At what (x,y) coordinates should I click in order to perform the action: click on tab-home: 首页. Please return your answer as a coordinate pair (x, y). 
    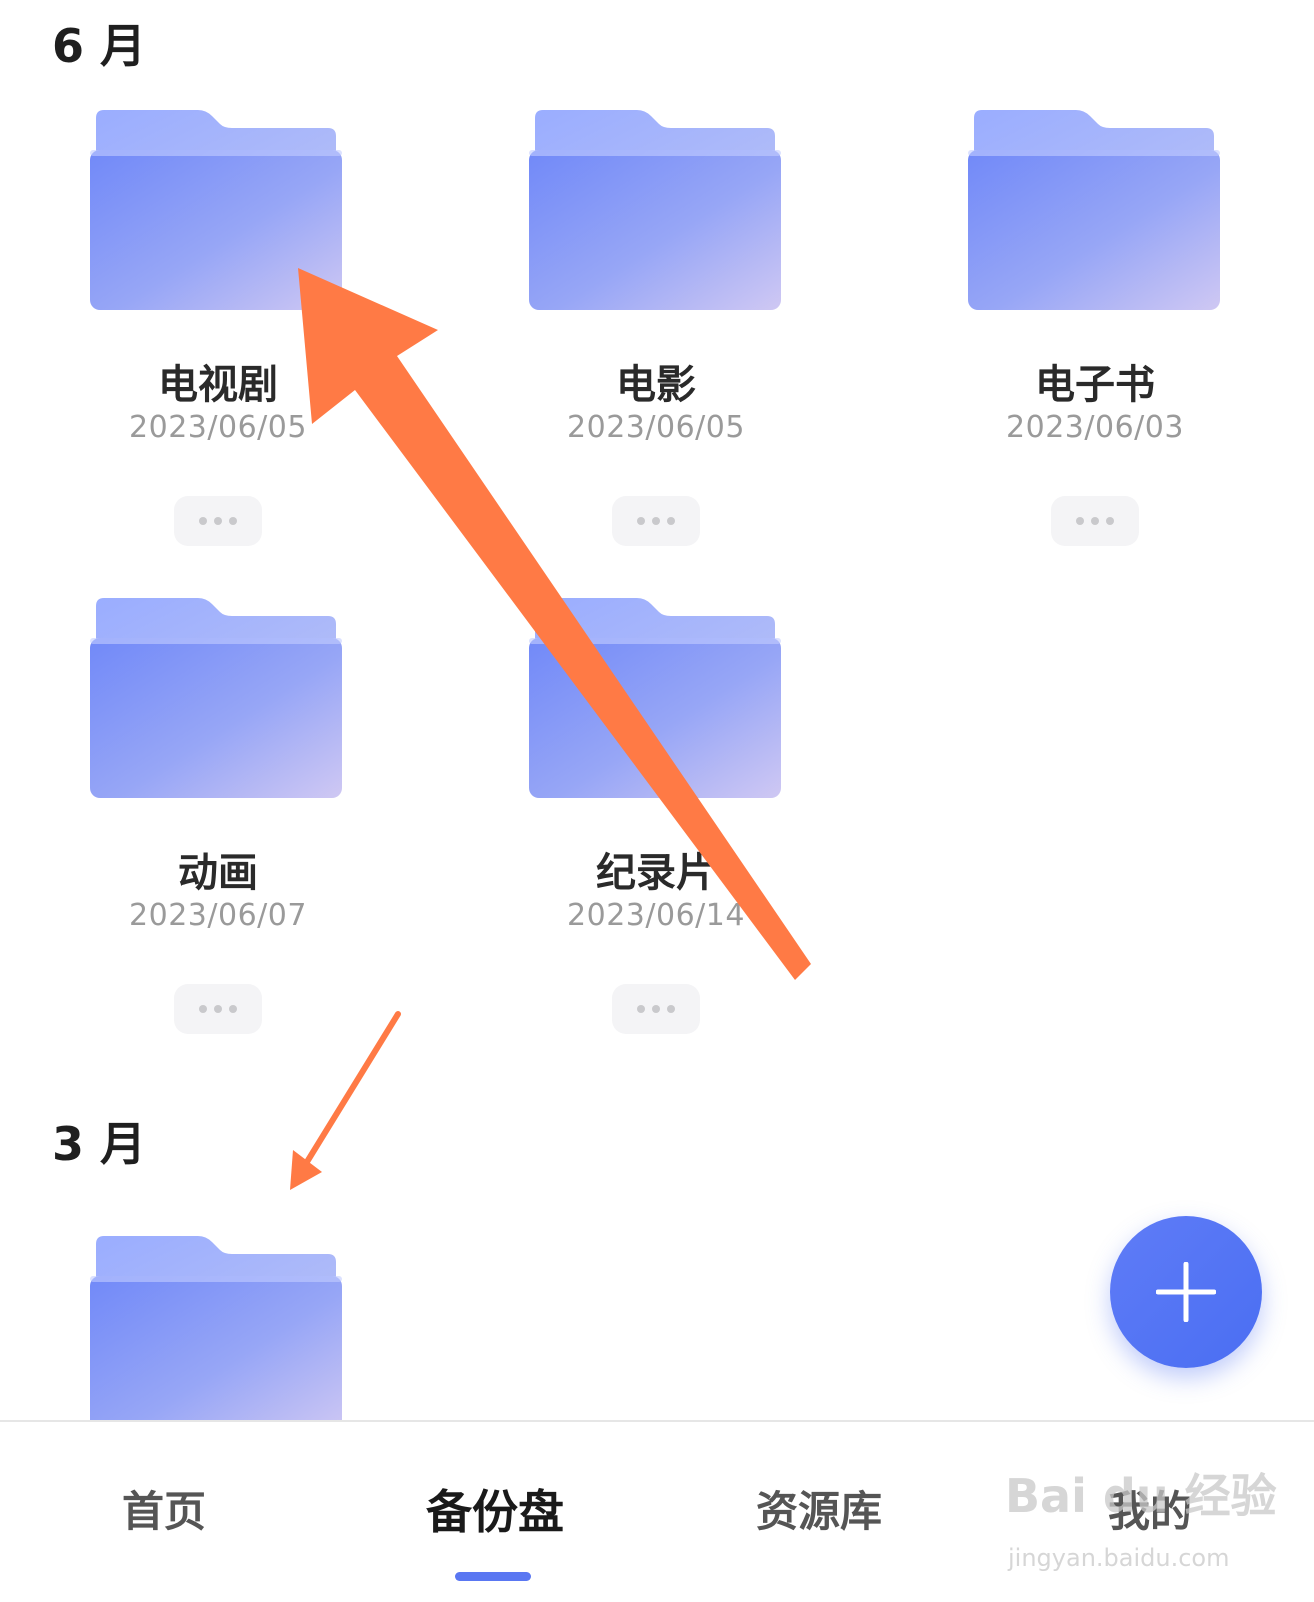
    Looking at the image, I should click on (164, 1508).